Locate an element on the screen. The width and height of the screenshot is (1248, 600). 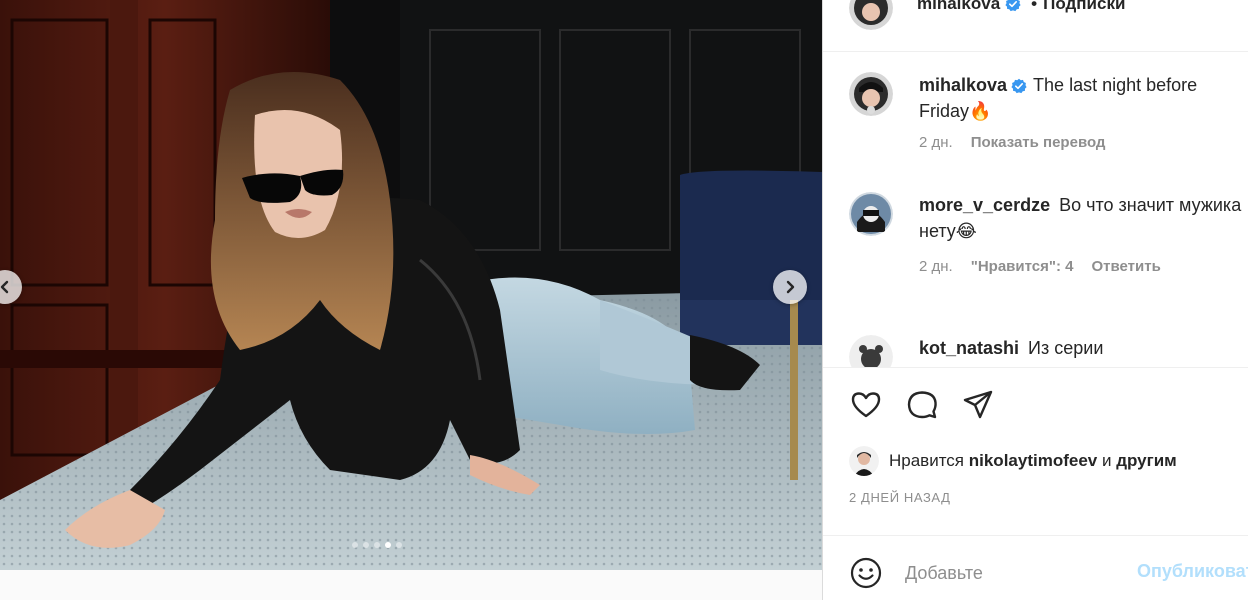
comment-bubble-icon is located at coordinates (922, 405).